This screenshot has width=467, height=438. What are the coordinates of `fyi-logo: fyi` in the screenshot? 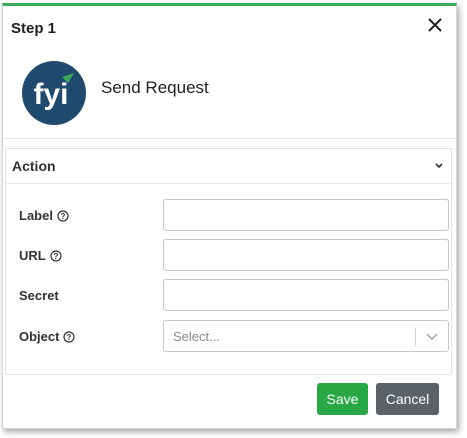 It's located at (54, 93).